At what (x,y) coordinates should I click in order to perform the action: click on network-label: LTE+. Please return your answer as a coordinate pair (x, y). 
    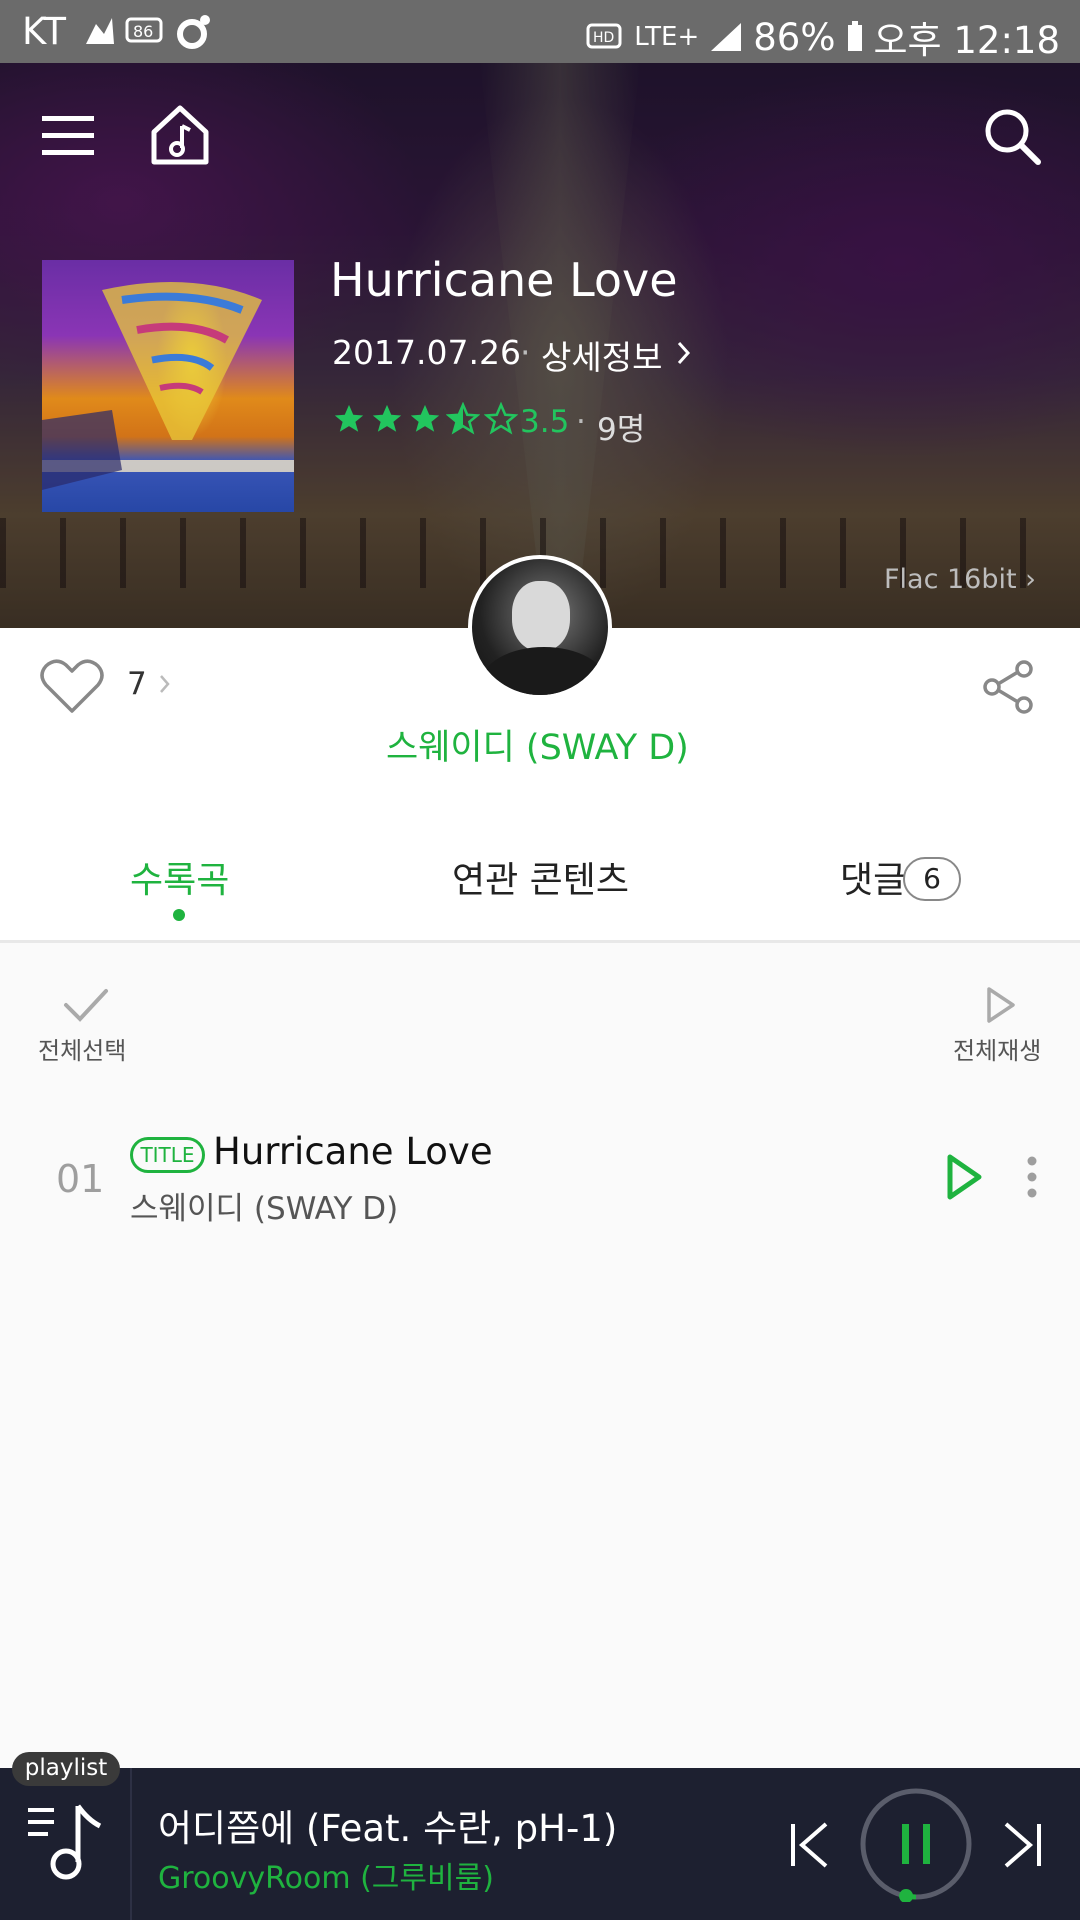
    Looking at the image, I should click on (667, 37).